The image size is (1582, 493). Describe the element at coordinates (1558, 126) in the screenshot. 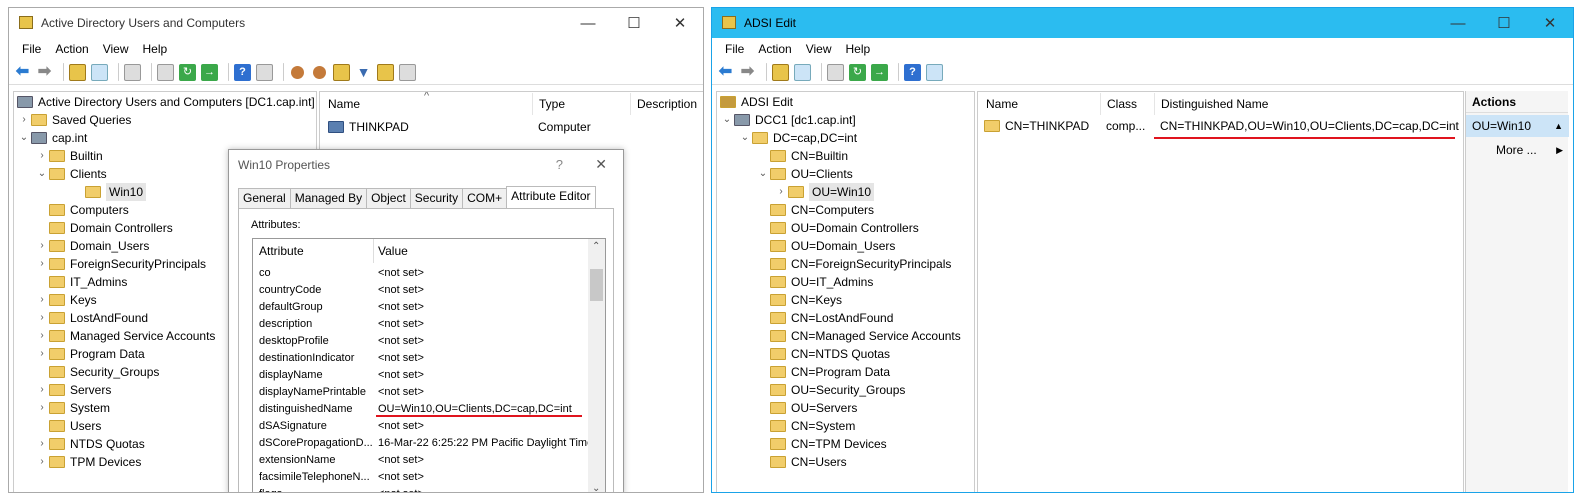

I see `collapse-triangle-icon: ▲` at that location.